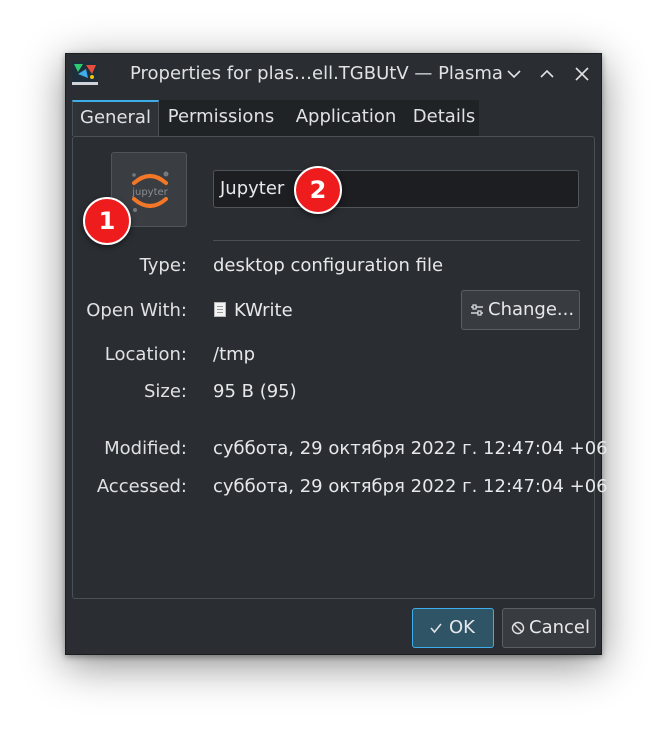 The height and width of the screenshot is (732, 667). I want to click on maximize-button, so click(547, 74).